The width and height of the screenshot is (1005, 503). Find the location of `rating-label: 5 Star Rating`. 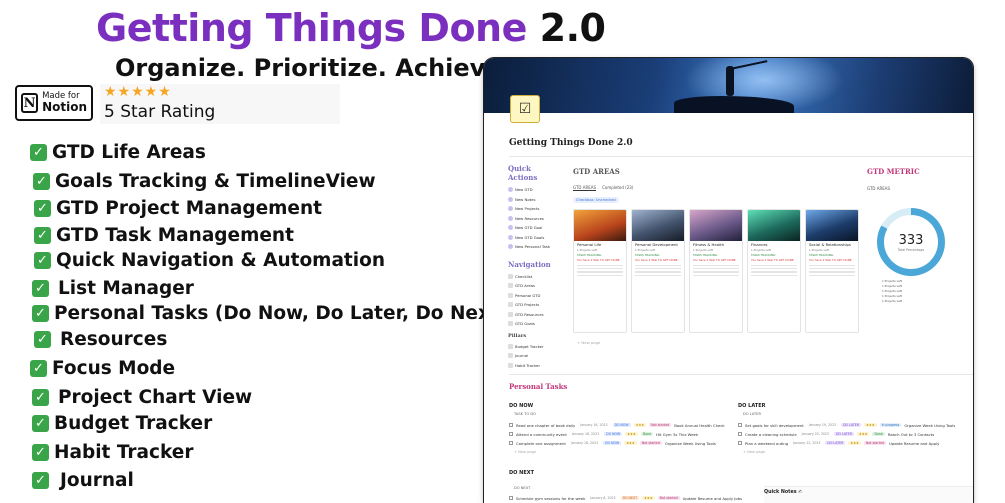

rating-label: 5 Star Rating is located at coordinates (160, 112).